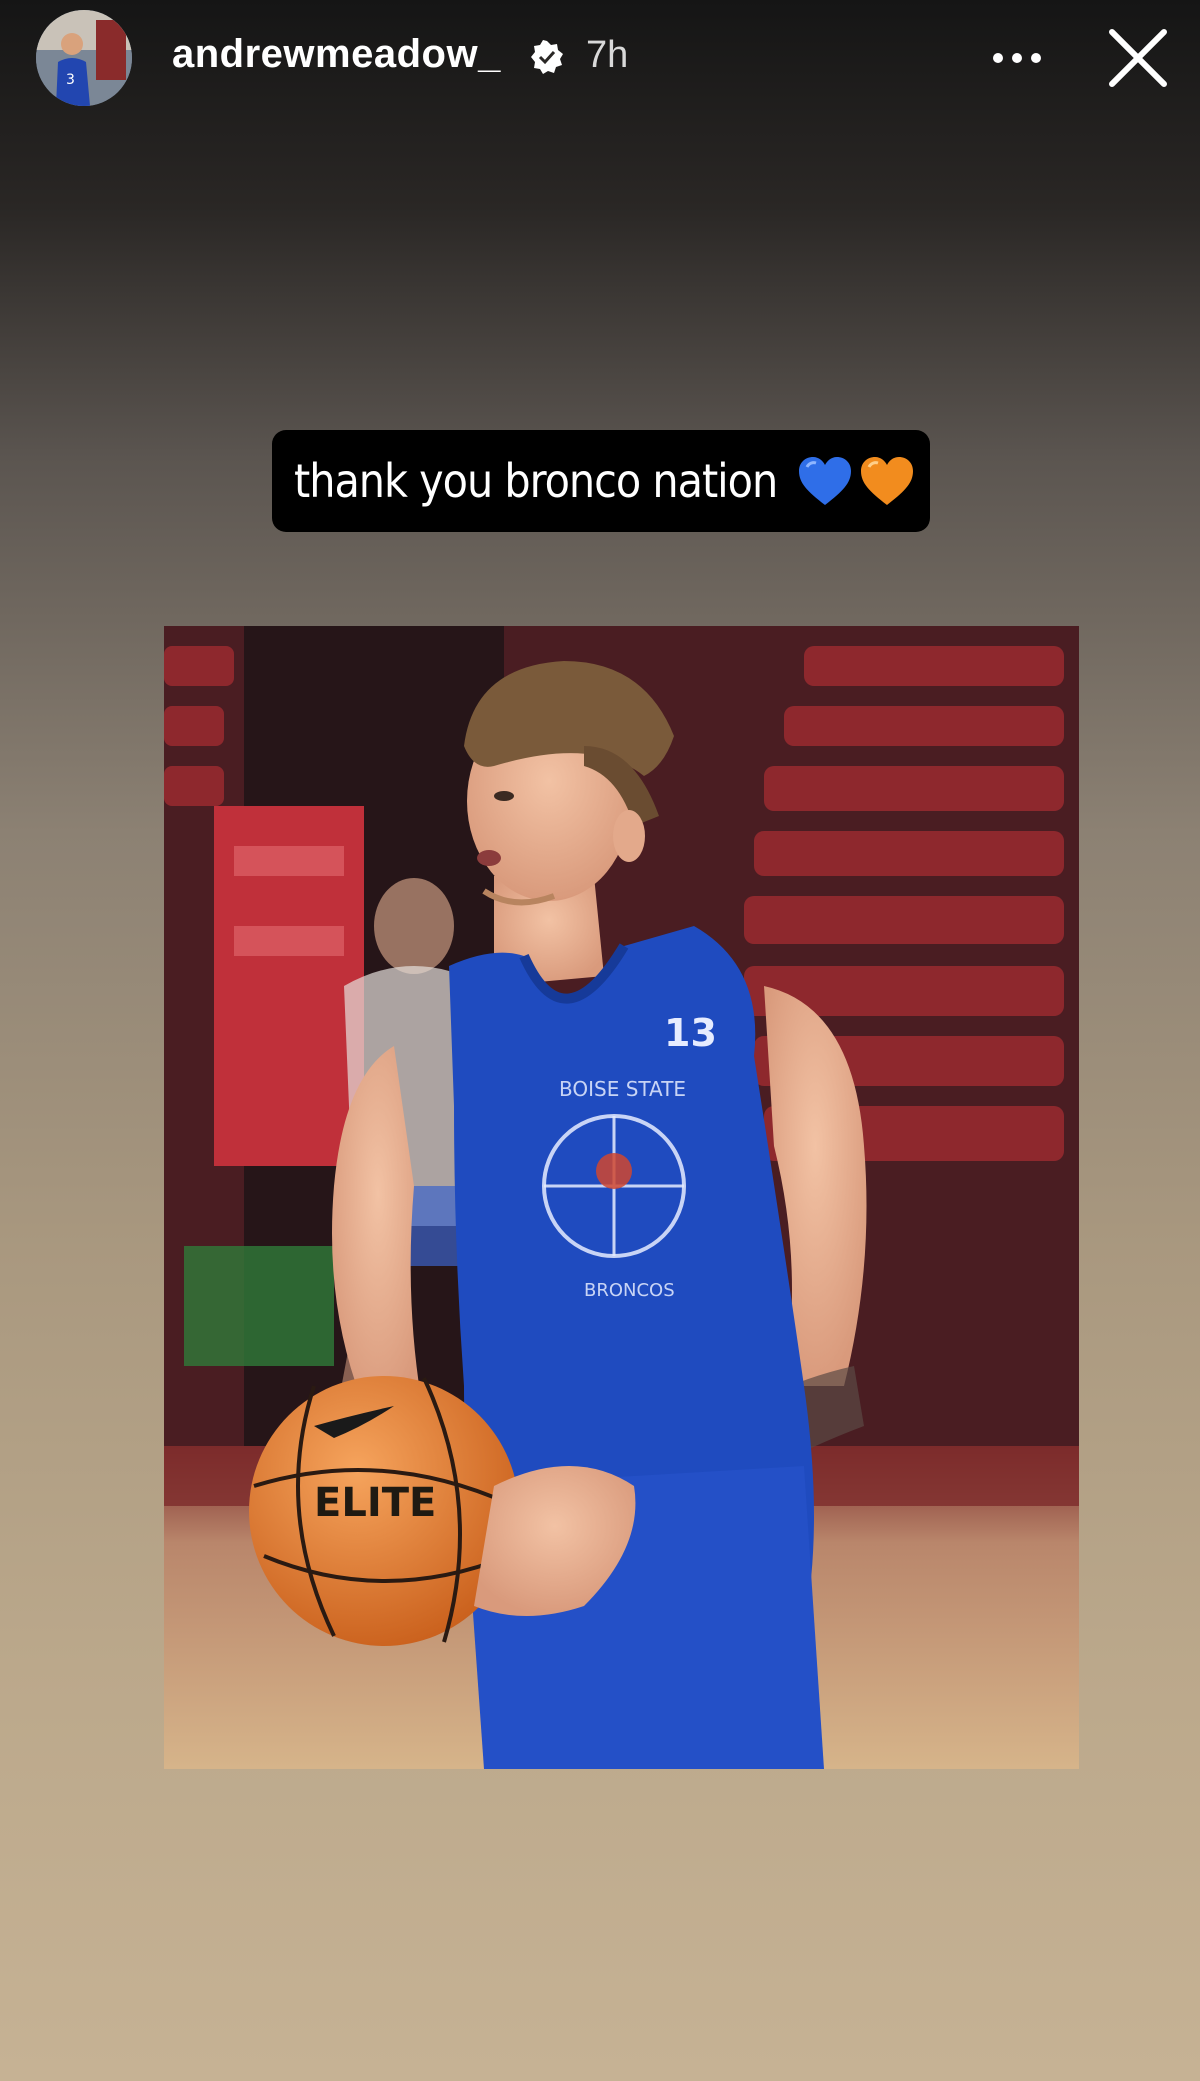 Image resolution: width=1200 pixels, height=2081 pixels. Describe the element at coordinates (70, 80) in the screenshot. I see `svg-text: 3` at that location.